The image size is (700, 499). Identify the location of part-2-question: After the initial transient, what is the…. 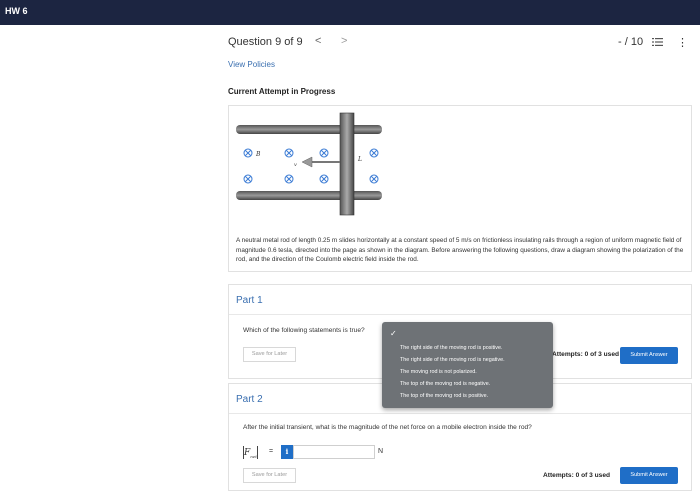
(387, 427).